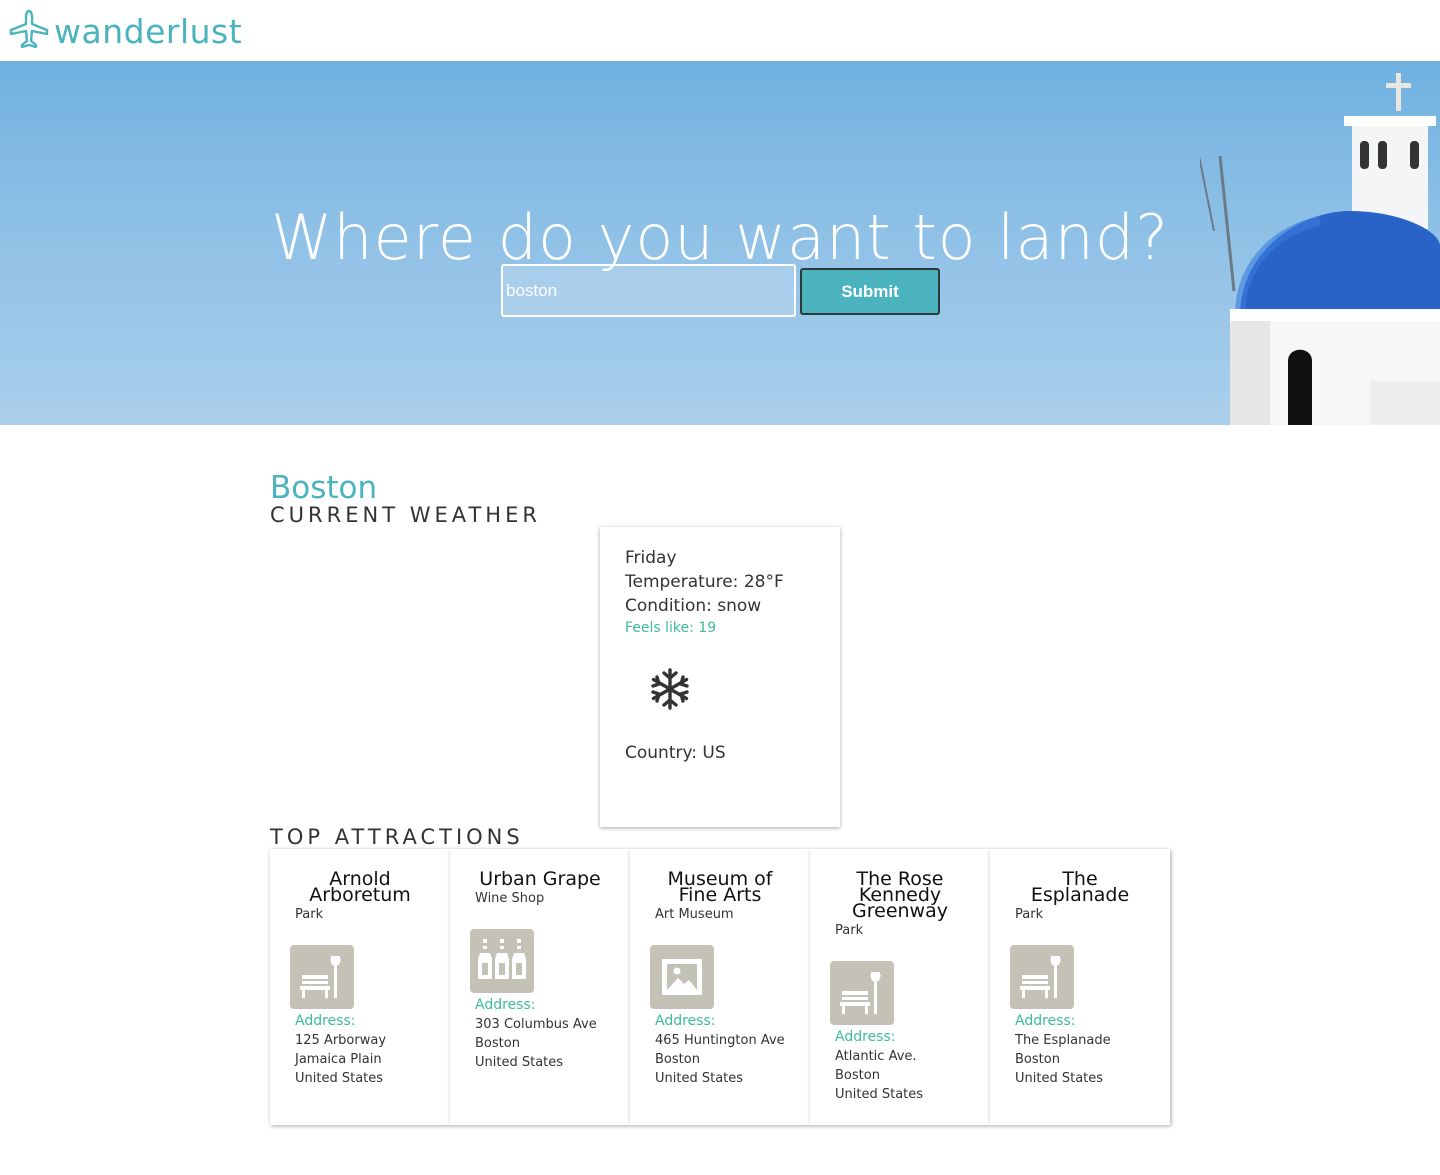  What do you see at coordinates (405, 515) in the screenshot?
I see `current-weather-heading: CURRENT WEATHER` at bounding box center [405, 515].